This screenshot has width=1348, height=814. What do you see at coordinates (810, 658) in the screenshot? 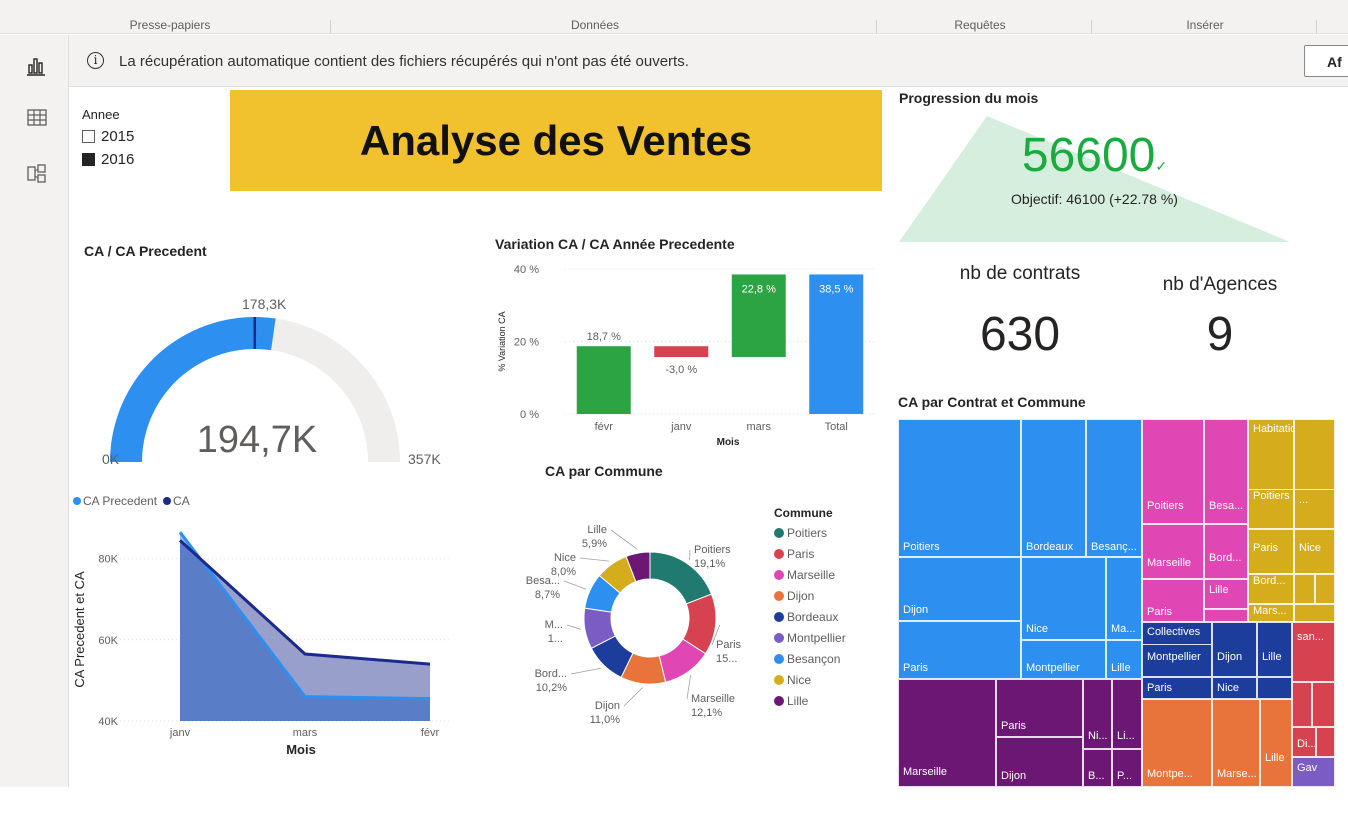
I see `legend-item: Besançon` at bounding box center [810, 658].